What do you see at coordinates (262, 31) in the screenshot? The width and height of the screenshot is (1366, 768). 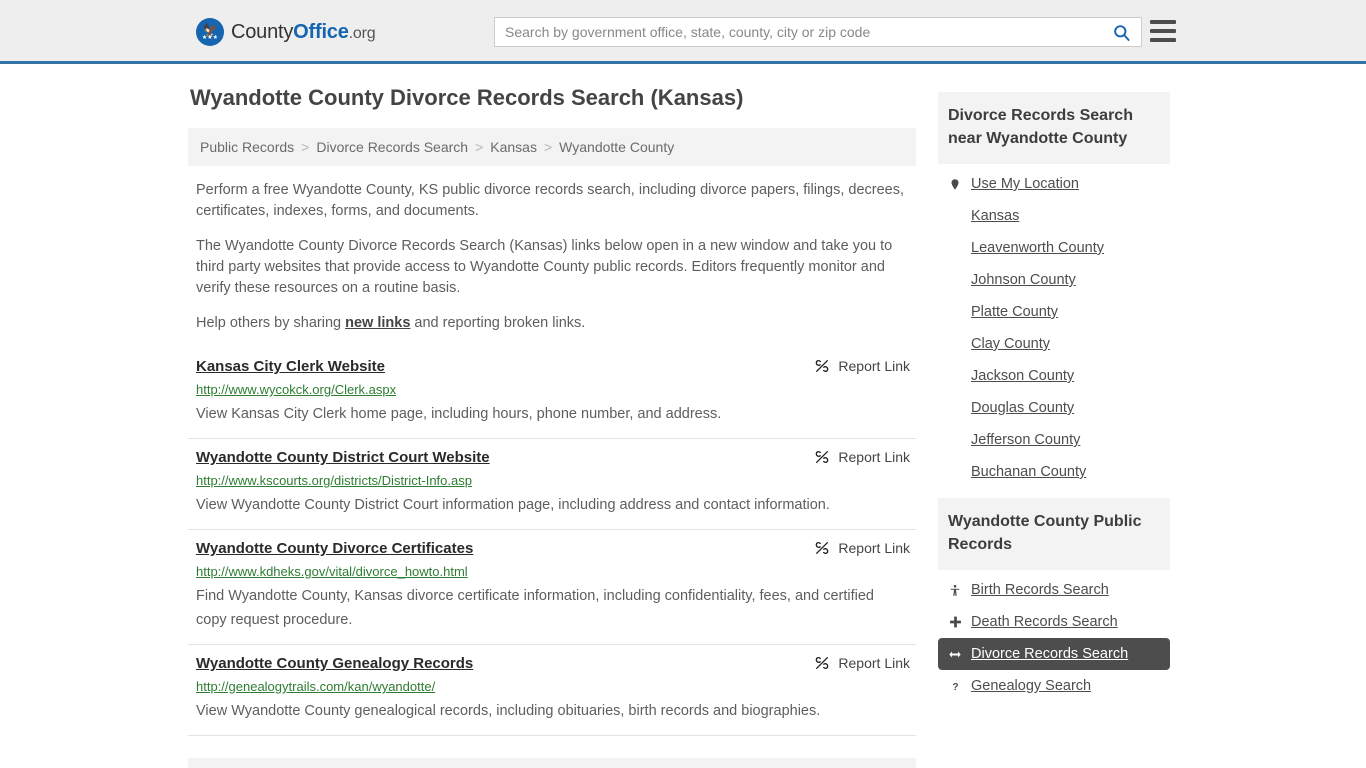 I see `brand-part-1: County` at bounding box center [262, 31].